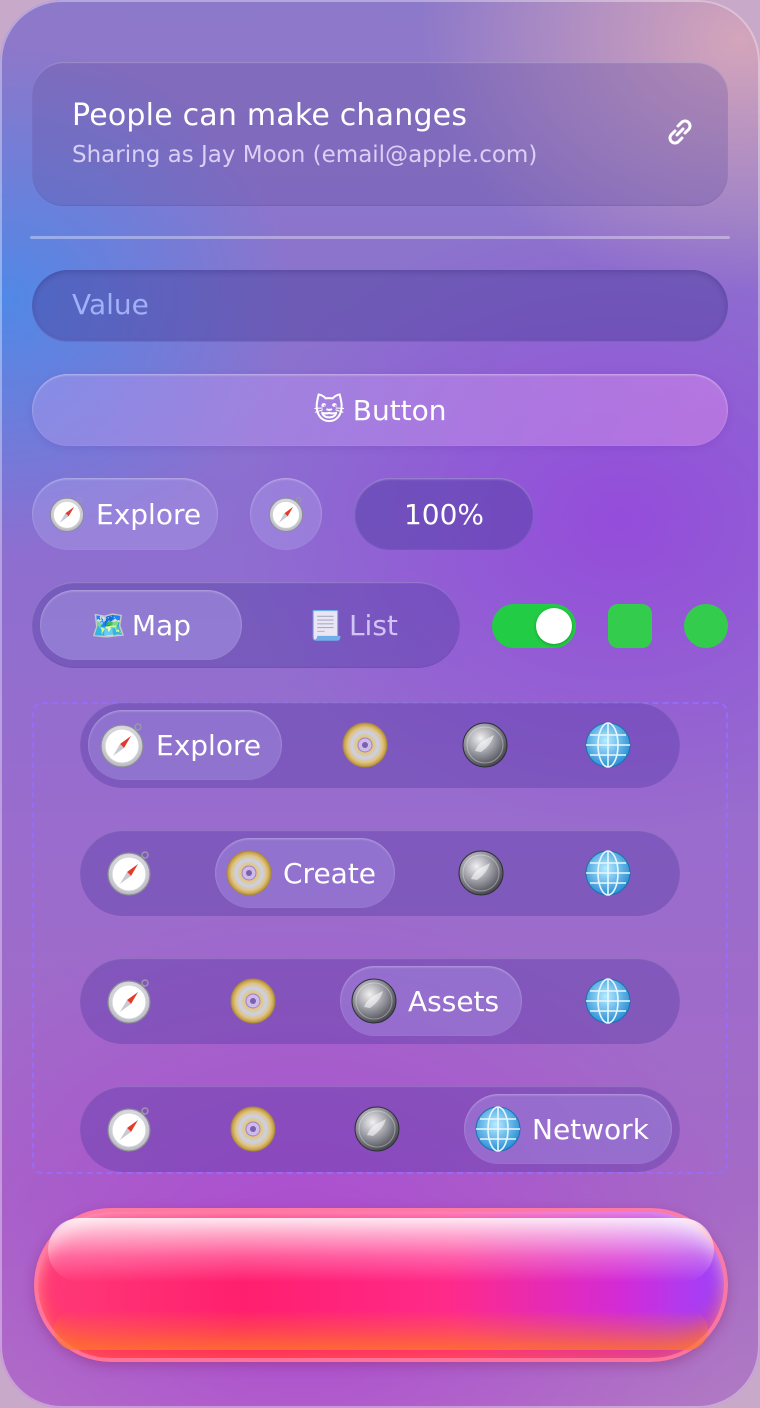 The width and height of the screenshot is (760, 1408). What do you see at coordinates (680, 132) in the screenshot?
I see `link-icon` at bounding box center [680, 132].